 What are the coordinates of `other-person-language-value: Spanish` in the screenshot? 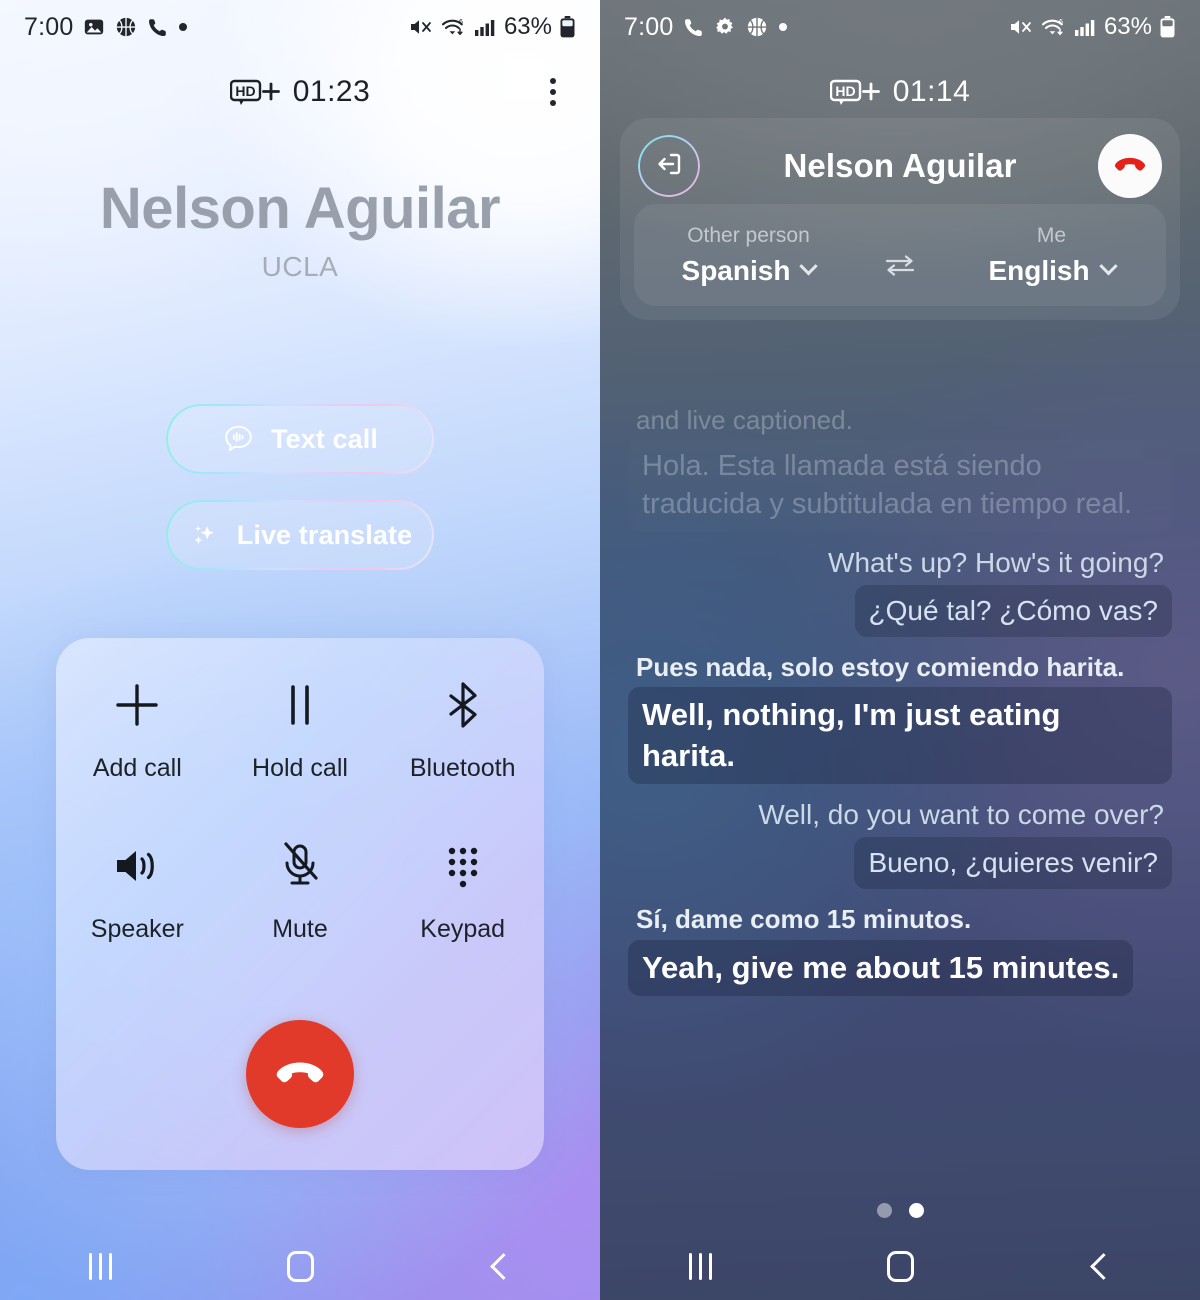 It's located at (736, 270).